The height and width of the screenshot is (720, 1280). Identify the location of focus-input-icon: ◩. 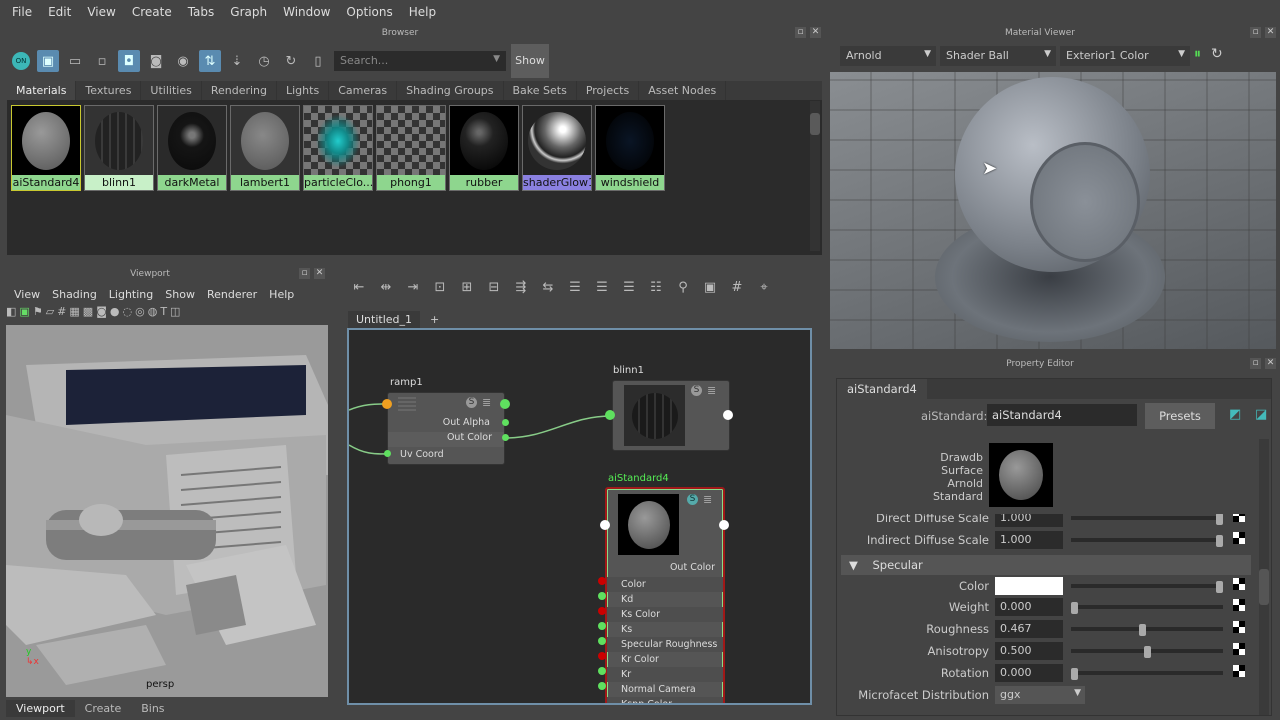
(1235, 414).